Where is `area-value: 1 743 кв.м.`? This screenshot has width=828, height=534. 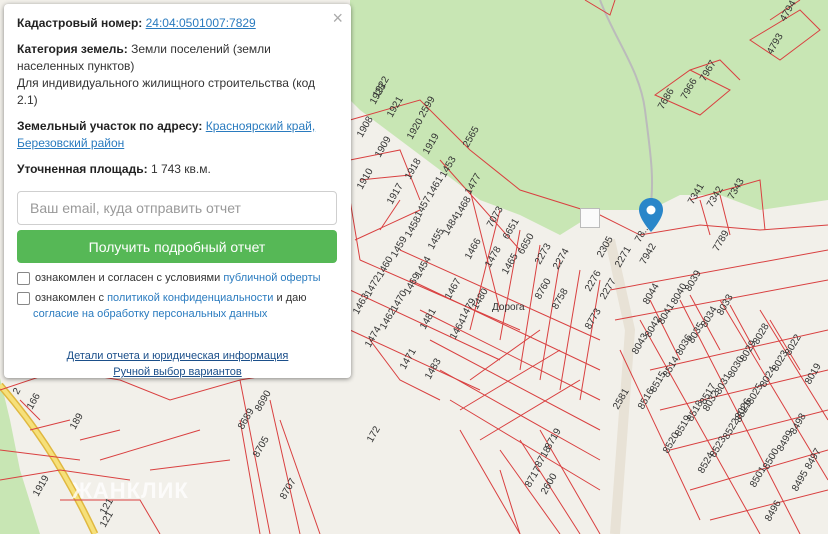
area-value: 1 743 кв.м. is located at coordinates (180, 169).